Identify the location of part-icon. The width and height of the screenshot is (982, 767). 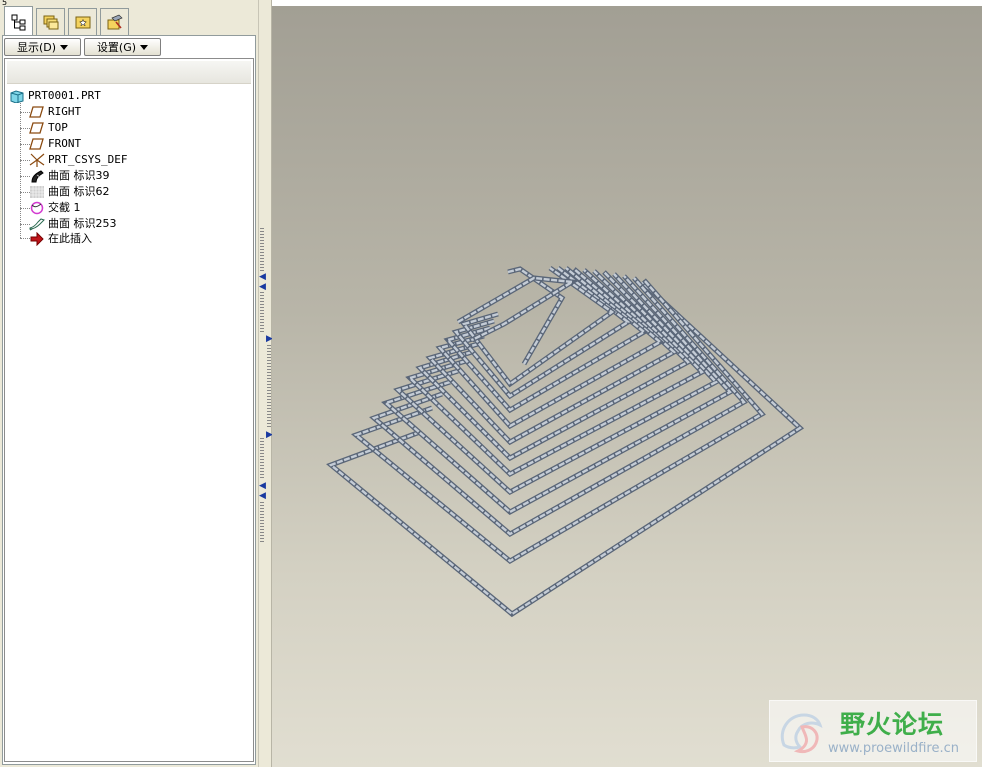
(17, 96).